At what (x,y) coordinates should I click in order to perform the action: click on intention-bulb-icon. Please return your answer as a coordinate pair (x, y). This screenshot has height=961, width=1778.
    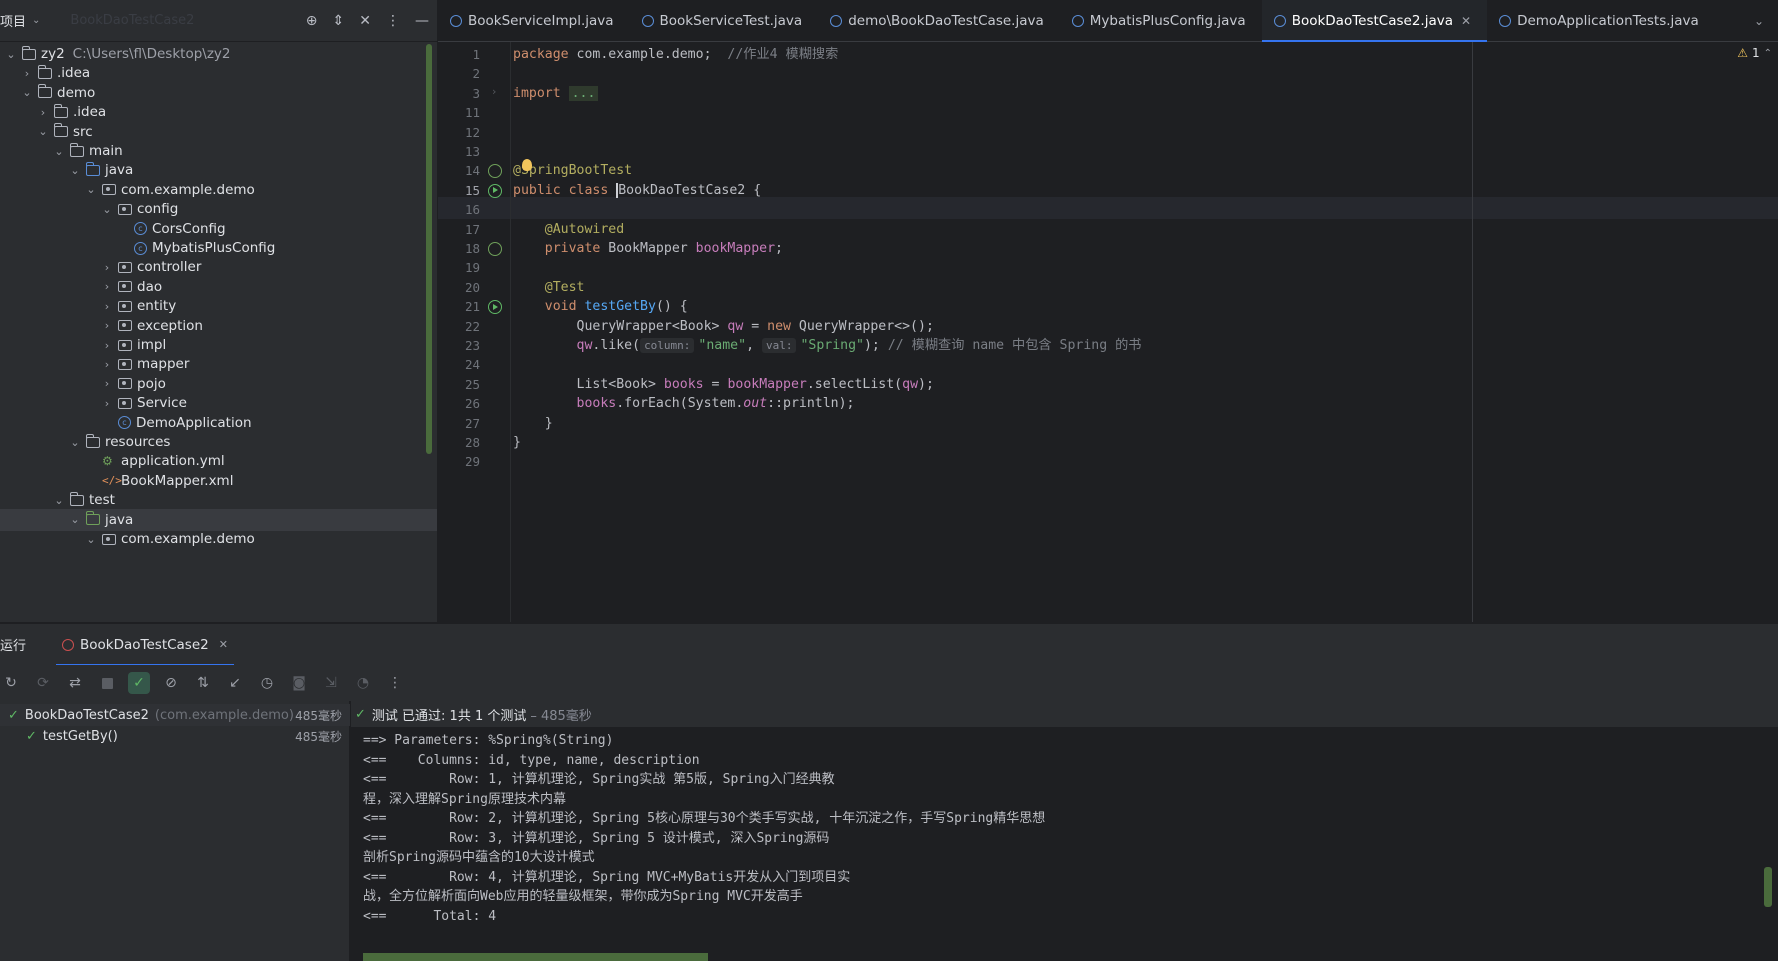
    Looking at the image, I should click on (527, 165).